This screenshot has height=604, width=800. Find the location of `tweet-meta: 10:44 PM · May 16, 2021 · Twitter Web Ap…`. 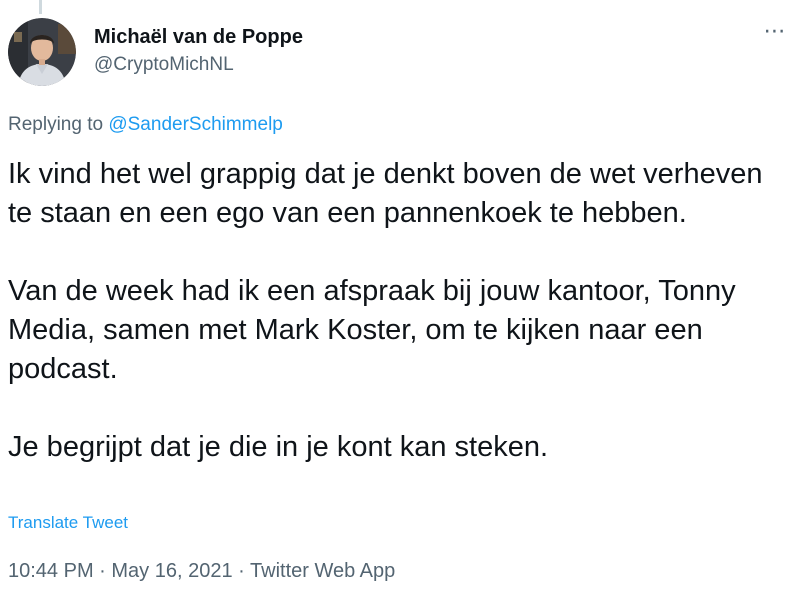

tweet-meta: 10:44 PM · May 16, 2021 · Twitter Web Ap… is located at coordinates (201, 571).